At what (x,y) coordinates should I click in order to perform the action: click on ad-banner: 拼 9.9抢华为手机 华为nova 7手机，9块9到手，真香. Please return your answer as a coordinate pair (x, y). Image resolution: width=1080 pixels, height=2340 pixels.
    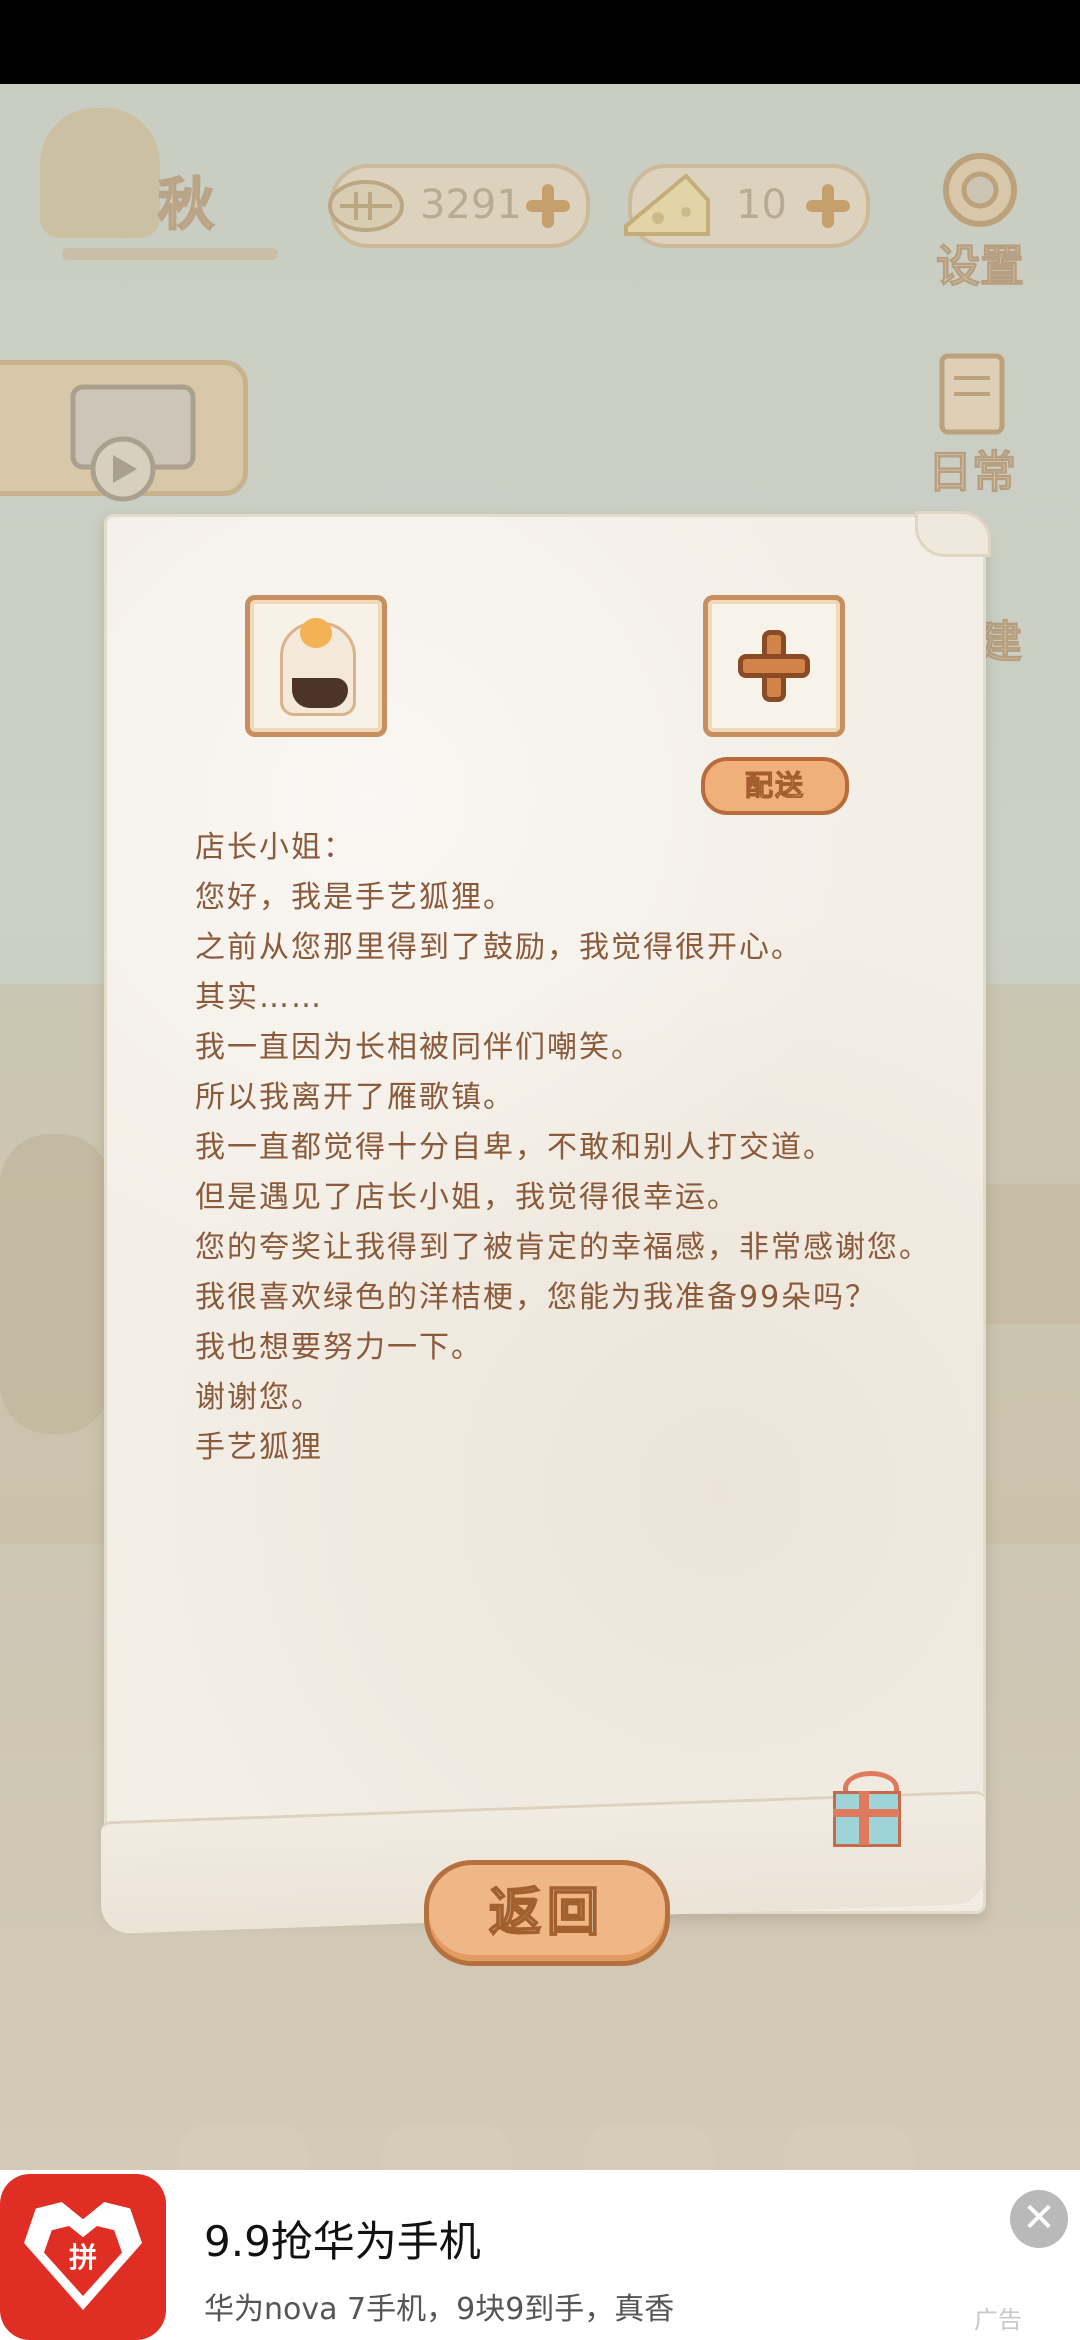
    Looking at the image, I should click on (540, 2255).